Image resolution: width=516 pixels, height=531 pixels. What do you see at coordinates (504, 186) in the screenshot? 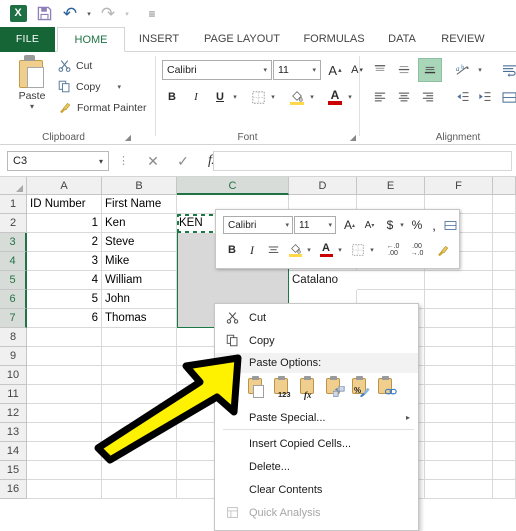
I see `column-header-g` at bounding box center [504, 186].